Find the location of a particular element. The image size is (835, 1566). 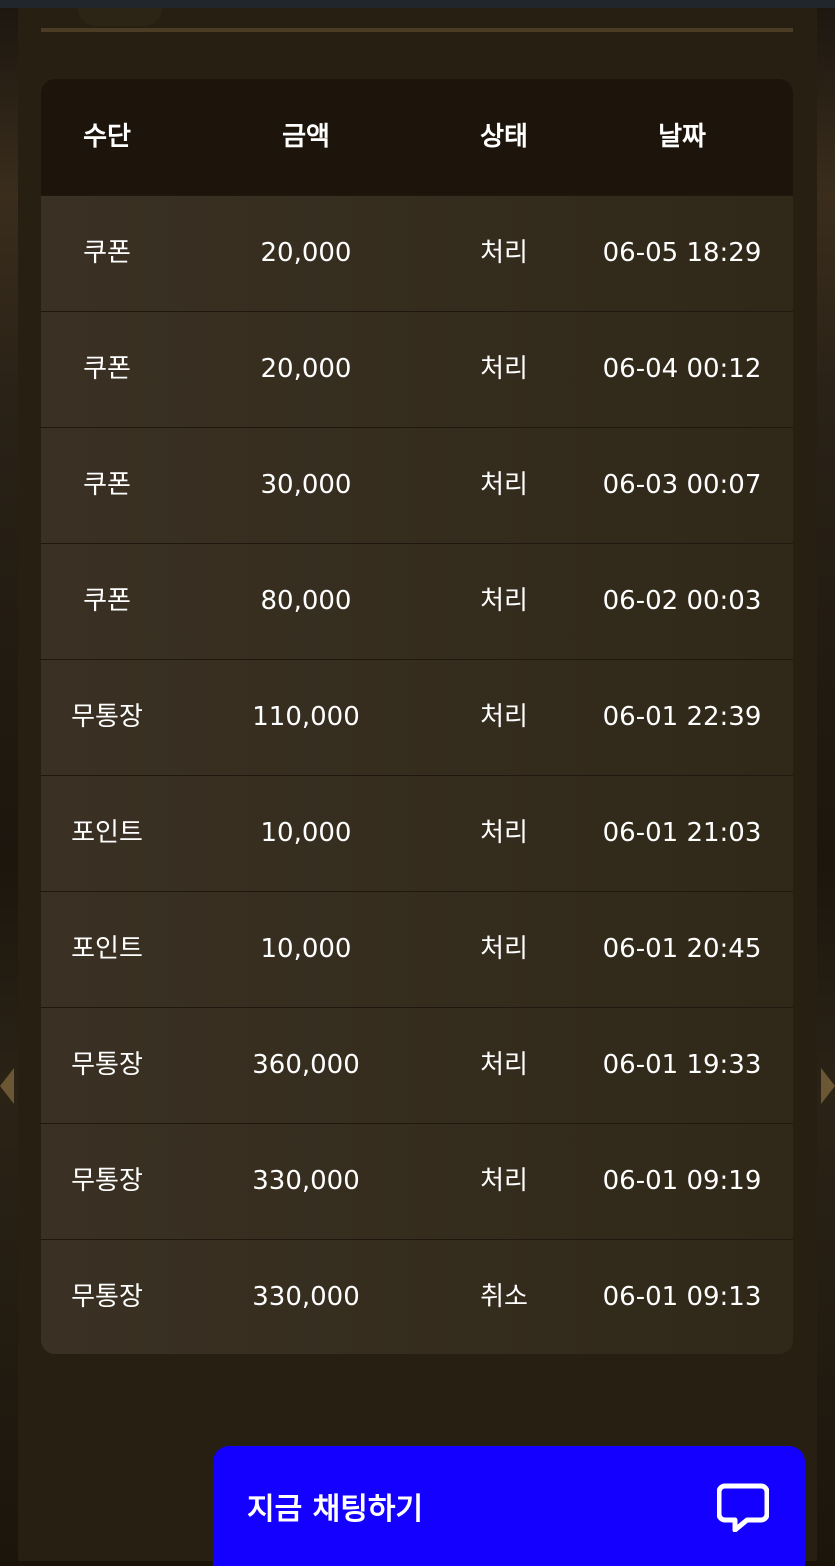

right-background is located at coordinates (826, 784).